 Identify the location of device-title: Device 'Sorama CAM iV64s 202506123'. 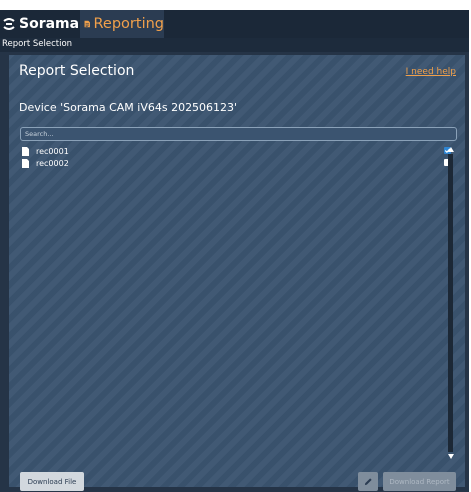
(128, 107).